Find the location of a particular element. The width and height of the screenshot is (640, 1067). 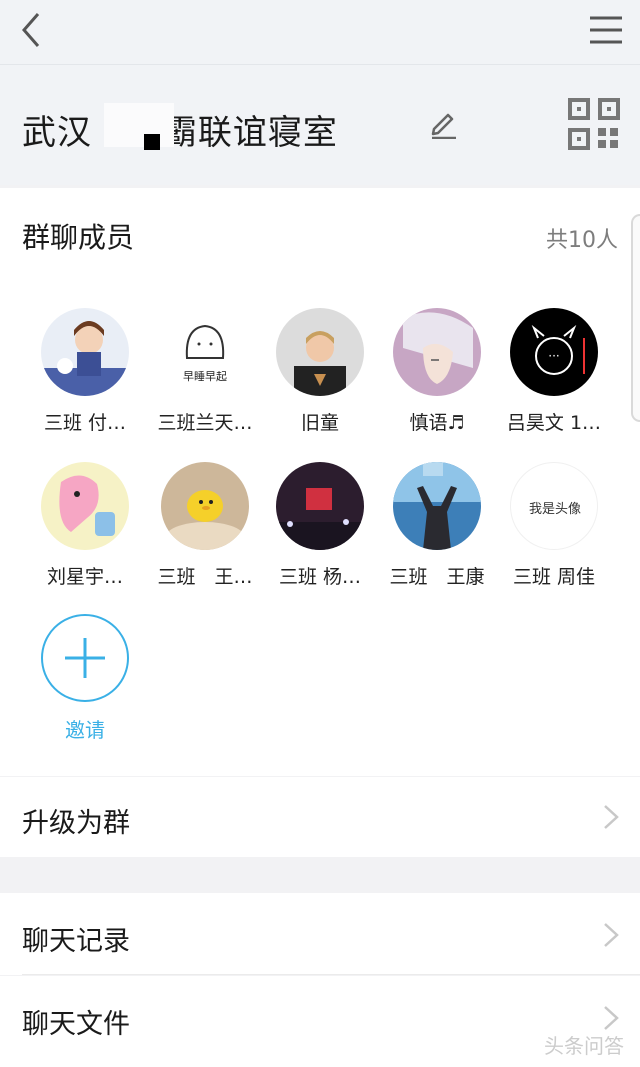

upgrade-to-group-row: 升级为群 is located at coordinates (320, 817).